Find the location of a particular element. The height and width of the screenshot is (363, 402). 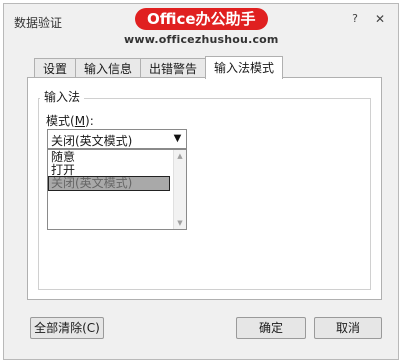

dropdown-scrollbar: ▲ ▼ is located at coordinates (179, 189).